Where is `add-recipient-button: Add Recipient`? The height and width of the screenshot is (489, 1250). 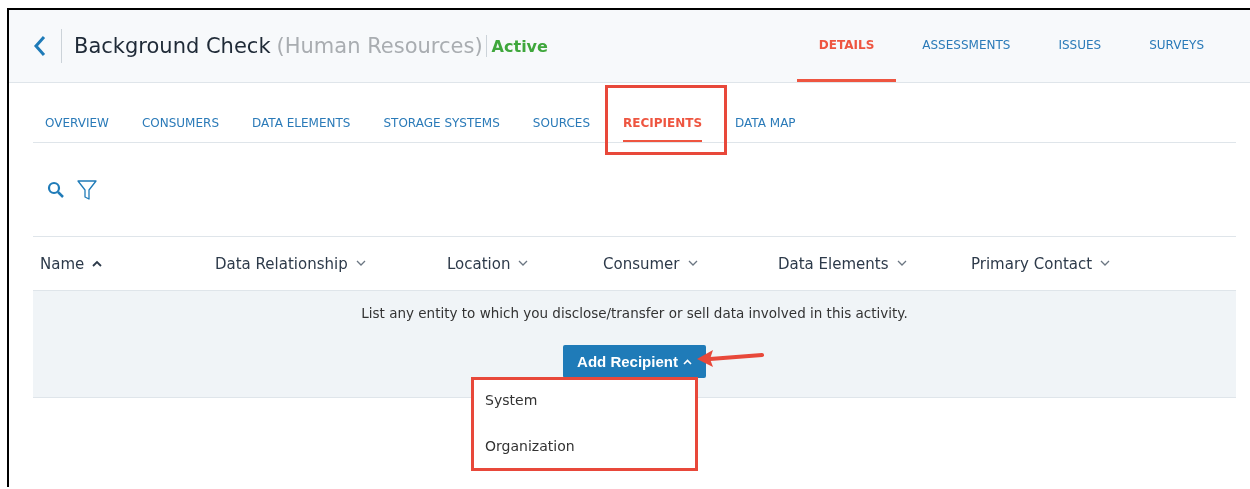
add-recipient-button: Add Recipient is located at coordinates (634, 361).